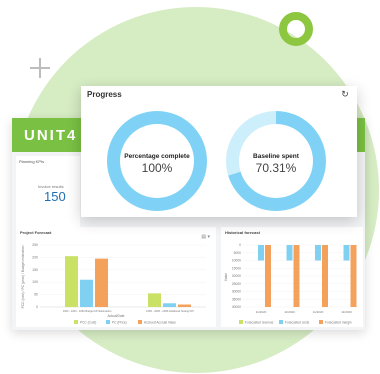 The width and height of the screenshot is (380, 374). What do you see at coordinates (36, 295) in the screenshot?
I see `y-tick-label: 50` at bounding box center [36, 295].